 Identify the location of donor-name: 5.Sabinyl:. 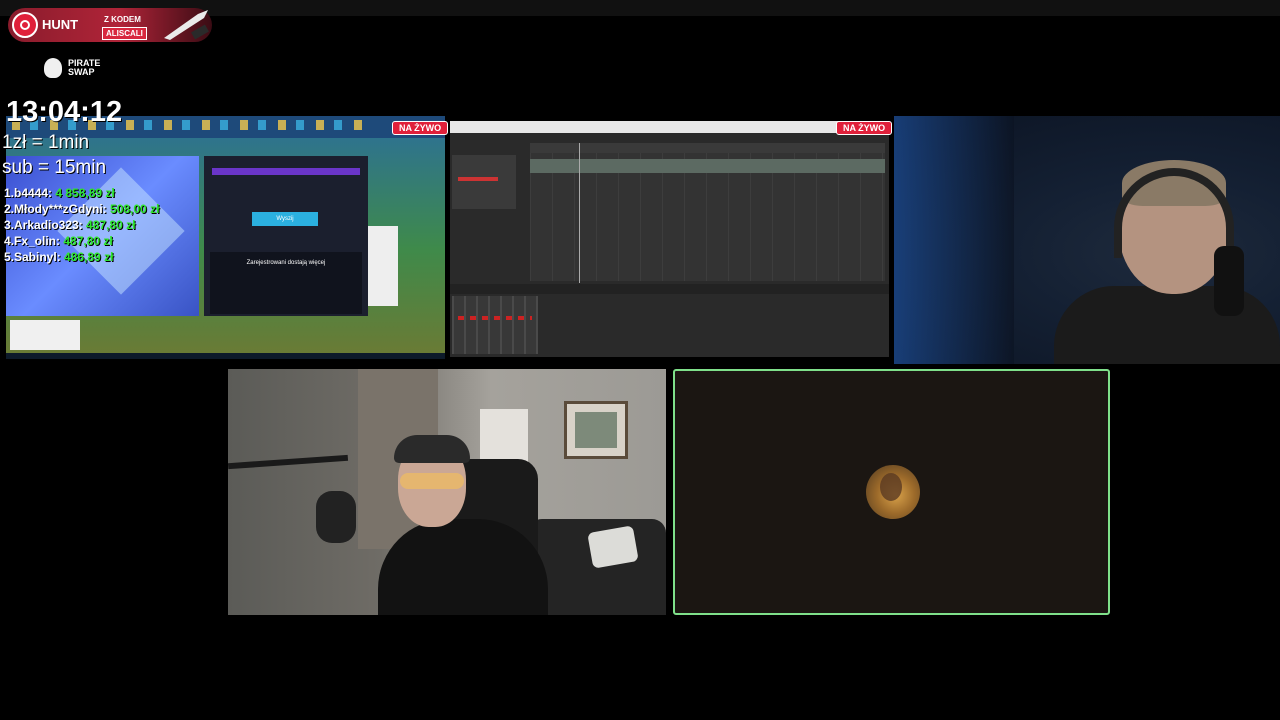
(32, 257).